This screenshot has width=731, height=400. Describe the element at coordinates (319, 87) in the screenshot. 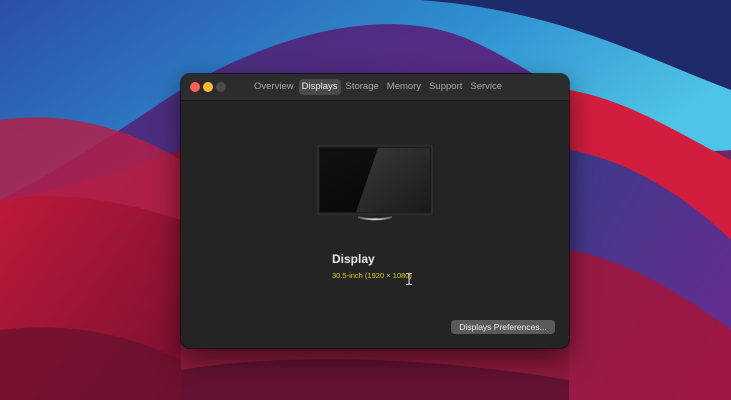

I see `tab-displays: Displays` at that location.